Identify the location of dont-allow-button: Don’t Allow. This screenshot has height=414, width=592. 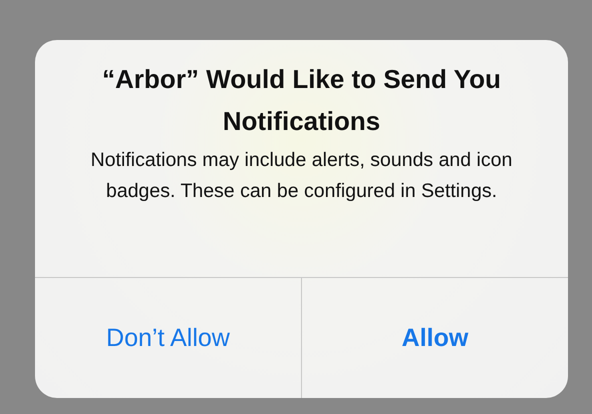
(168, 338).